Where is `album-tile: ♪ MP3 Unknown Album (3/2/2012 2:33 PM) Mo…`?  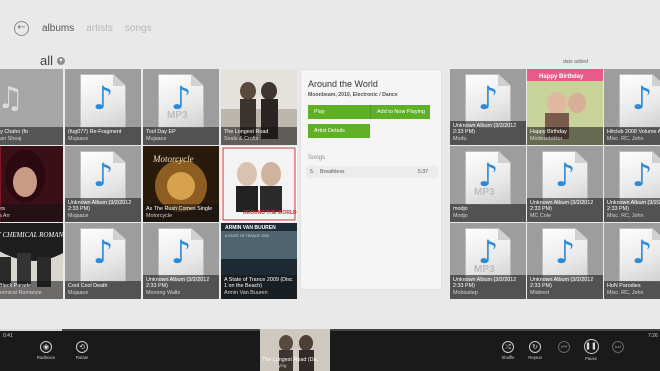
album-tile: ♪ MP3 Unknown Album (3/2/2012 2:33 PM) Mo… is located at coordinates (488, 261).